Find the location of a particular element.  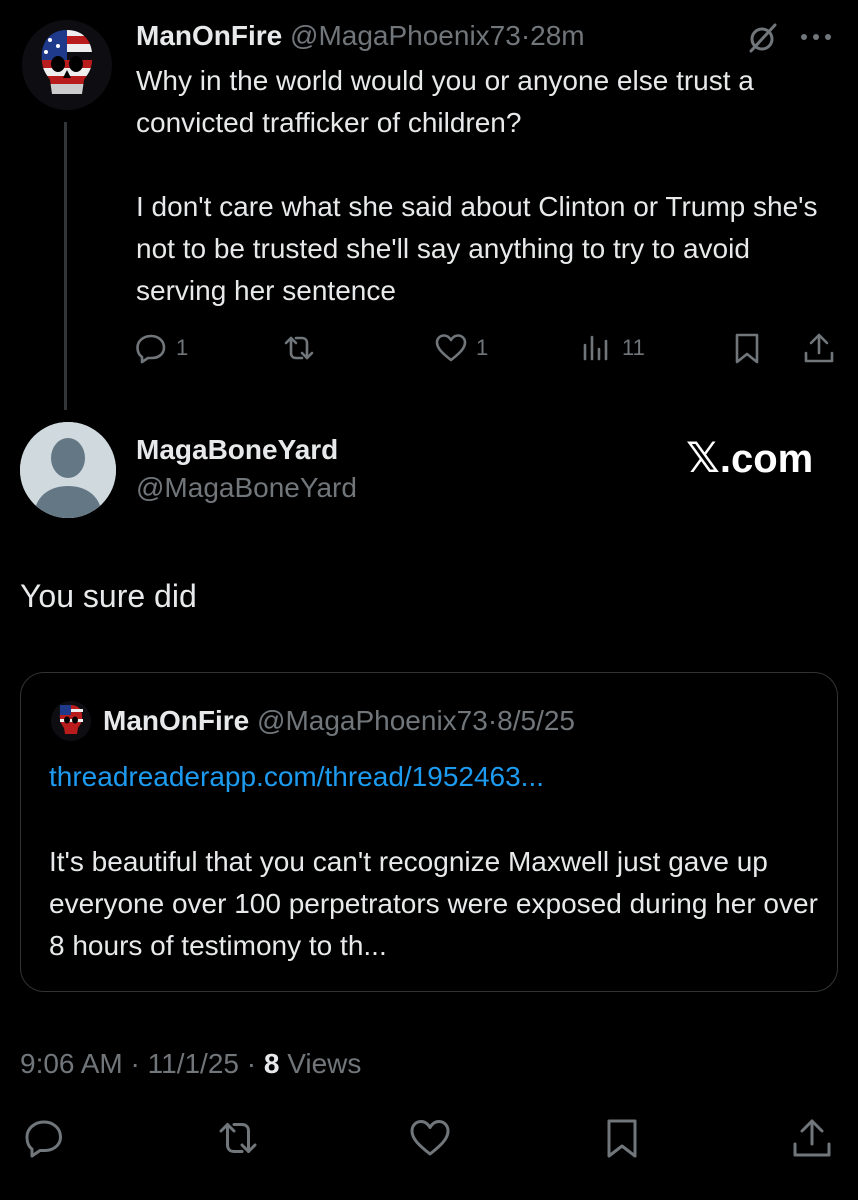

parent-action-bar: 1 1 11 is located at coordinates (488, 348).